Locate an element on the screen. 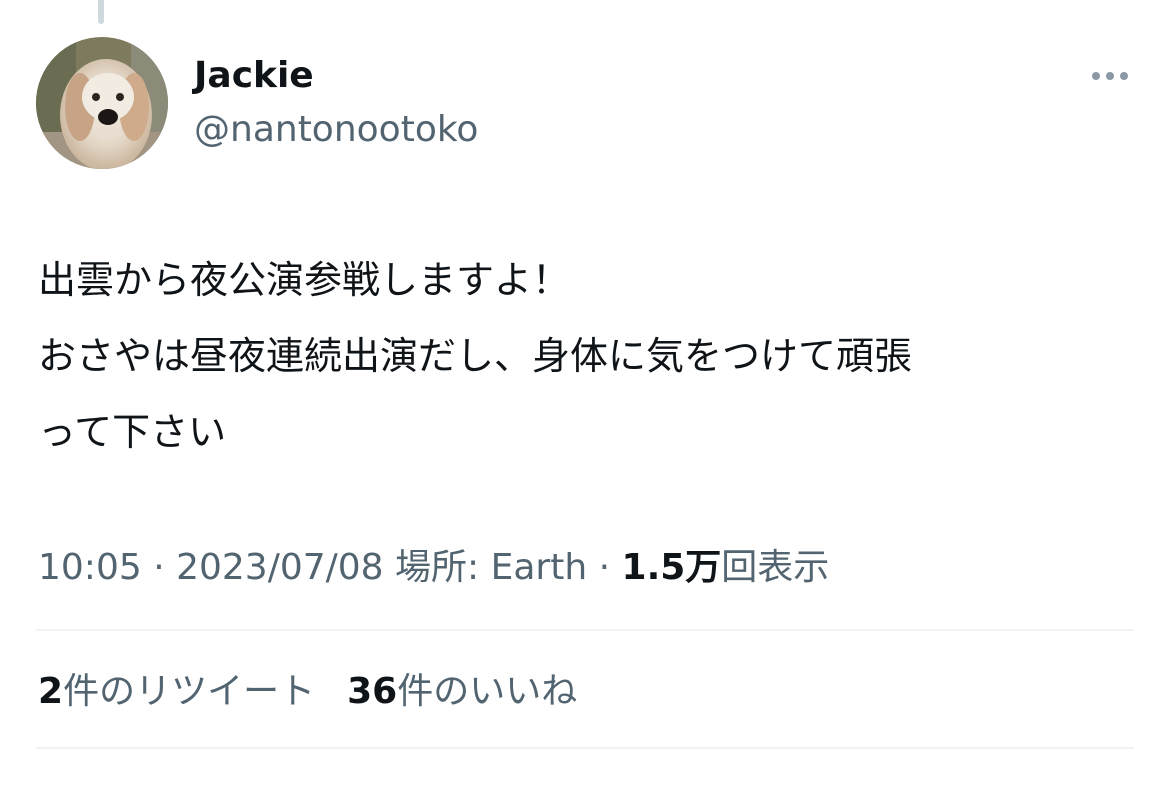 The height and width of the screenshot is (785, 1170). views-count: 1.5万 is located at coordinates (671, 567).